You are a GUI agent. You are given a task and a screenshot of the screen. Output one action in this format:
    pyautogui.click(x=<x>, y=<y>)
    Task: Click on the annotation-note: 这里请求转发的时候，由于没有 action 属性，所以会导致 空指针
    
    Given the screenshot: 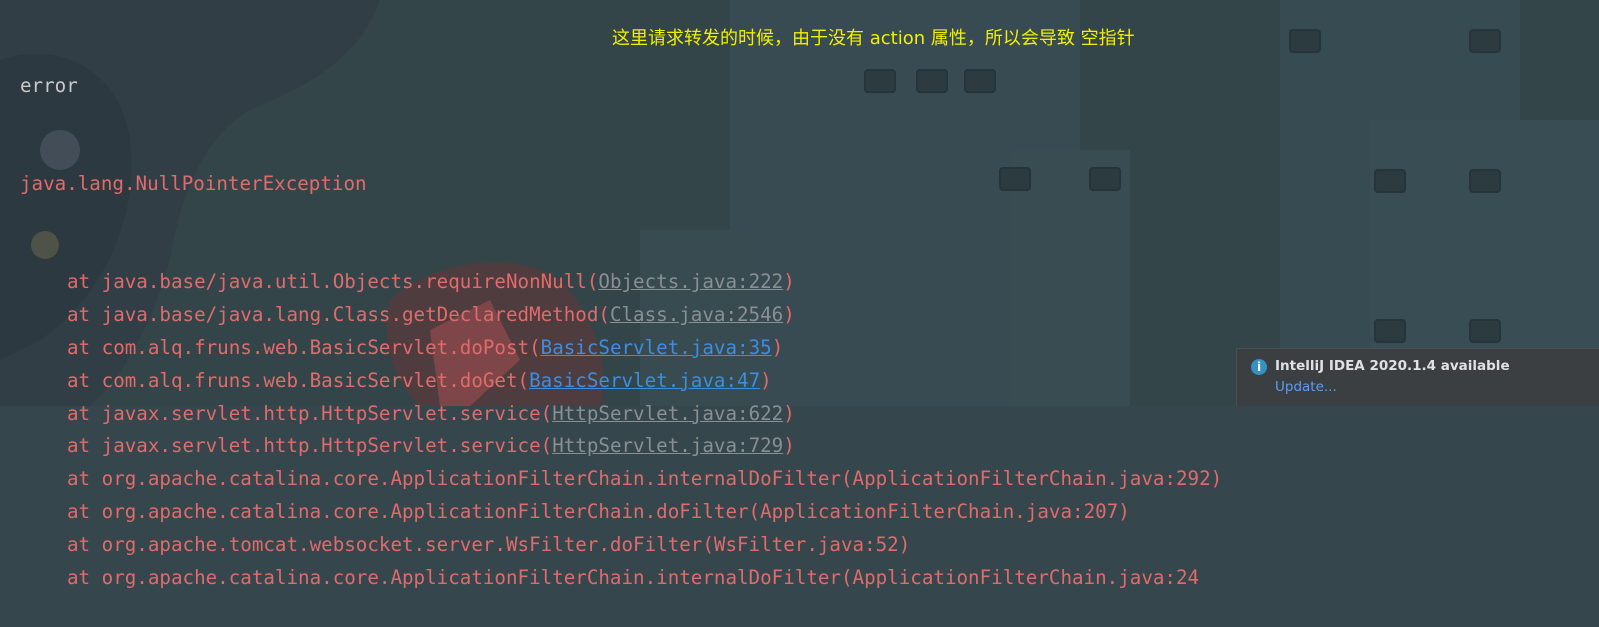 What is the action you would take?
    pyautogui.click(x=873, y=38)
    